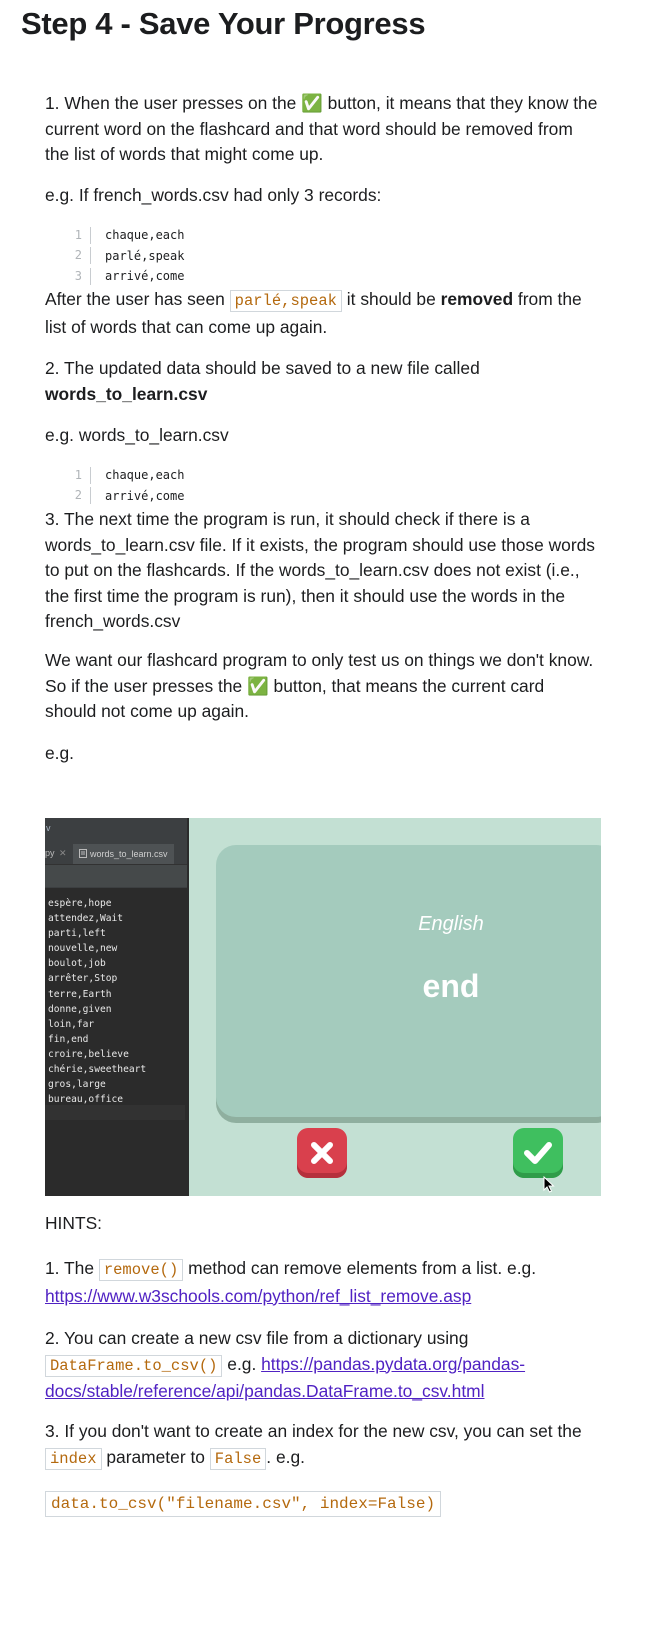 This screenshot has height=1625, width=649. I want to click on ide-tab-bar: py ✕ words_to_learn.csv, so click(116, 854).